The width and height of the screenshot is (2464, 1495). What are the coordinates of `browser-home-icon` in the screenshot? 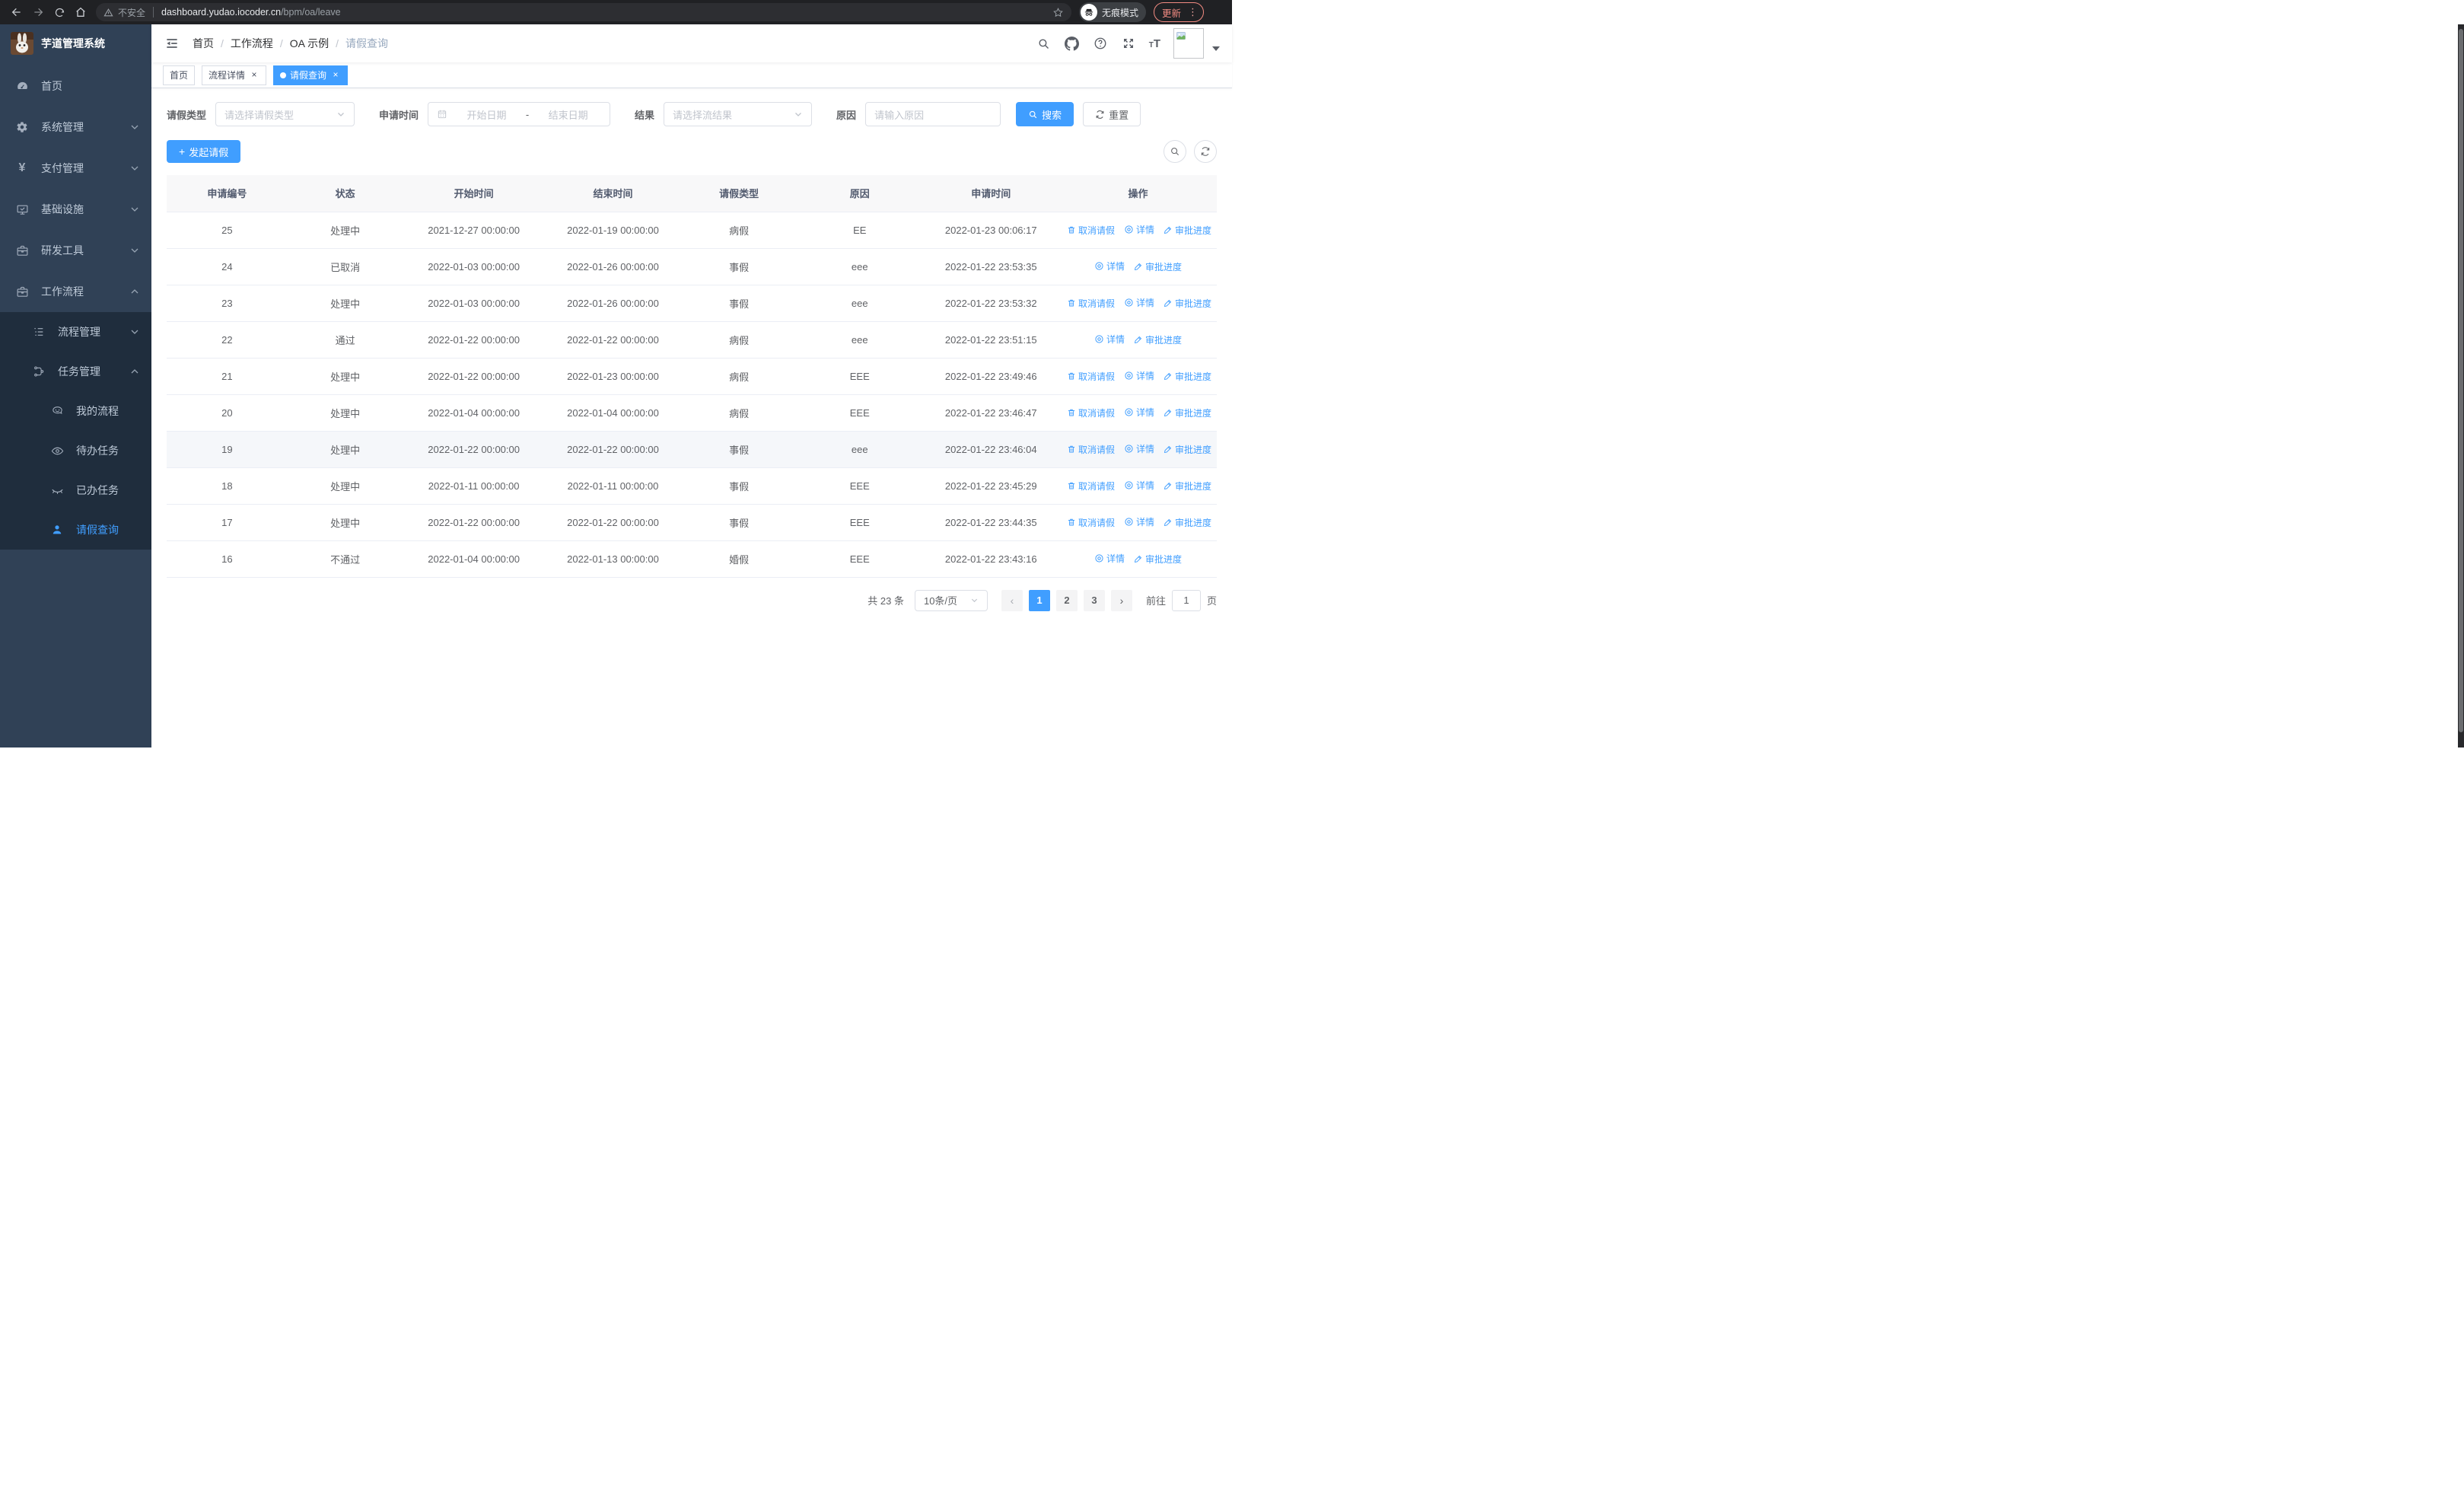 It's located at (80, 13).